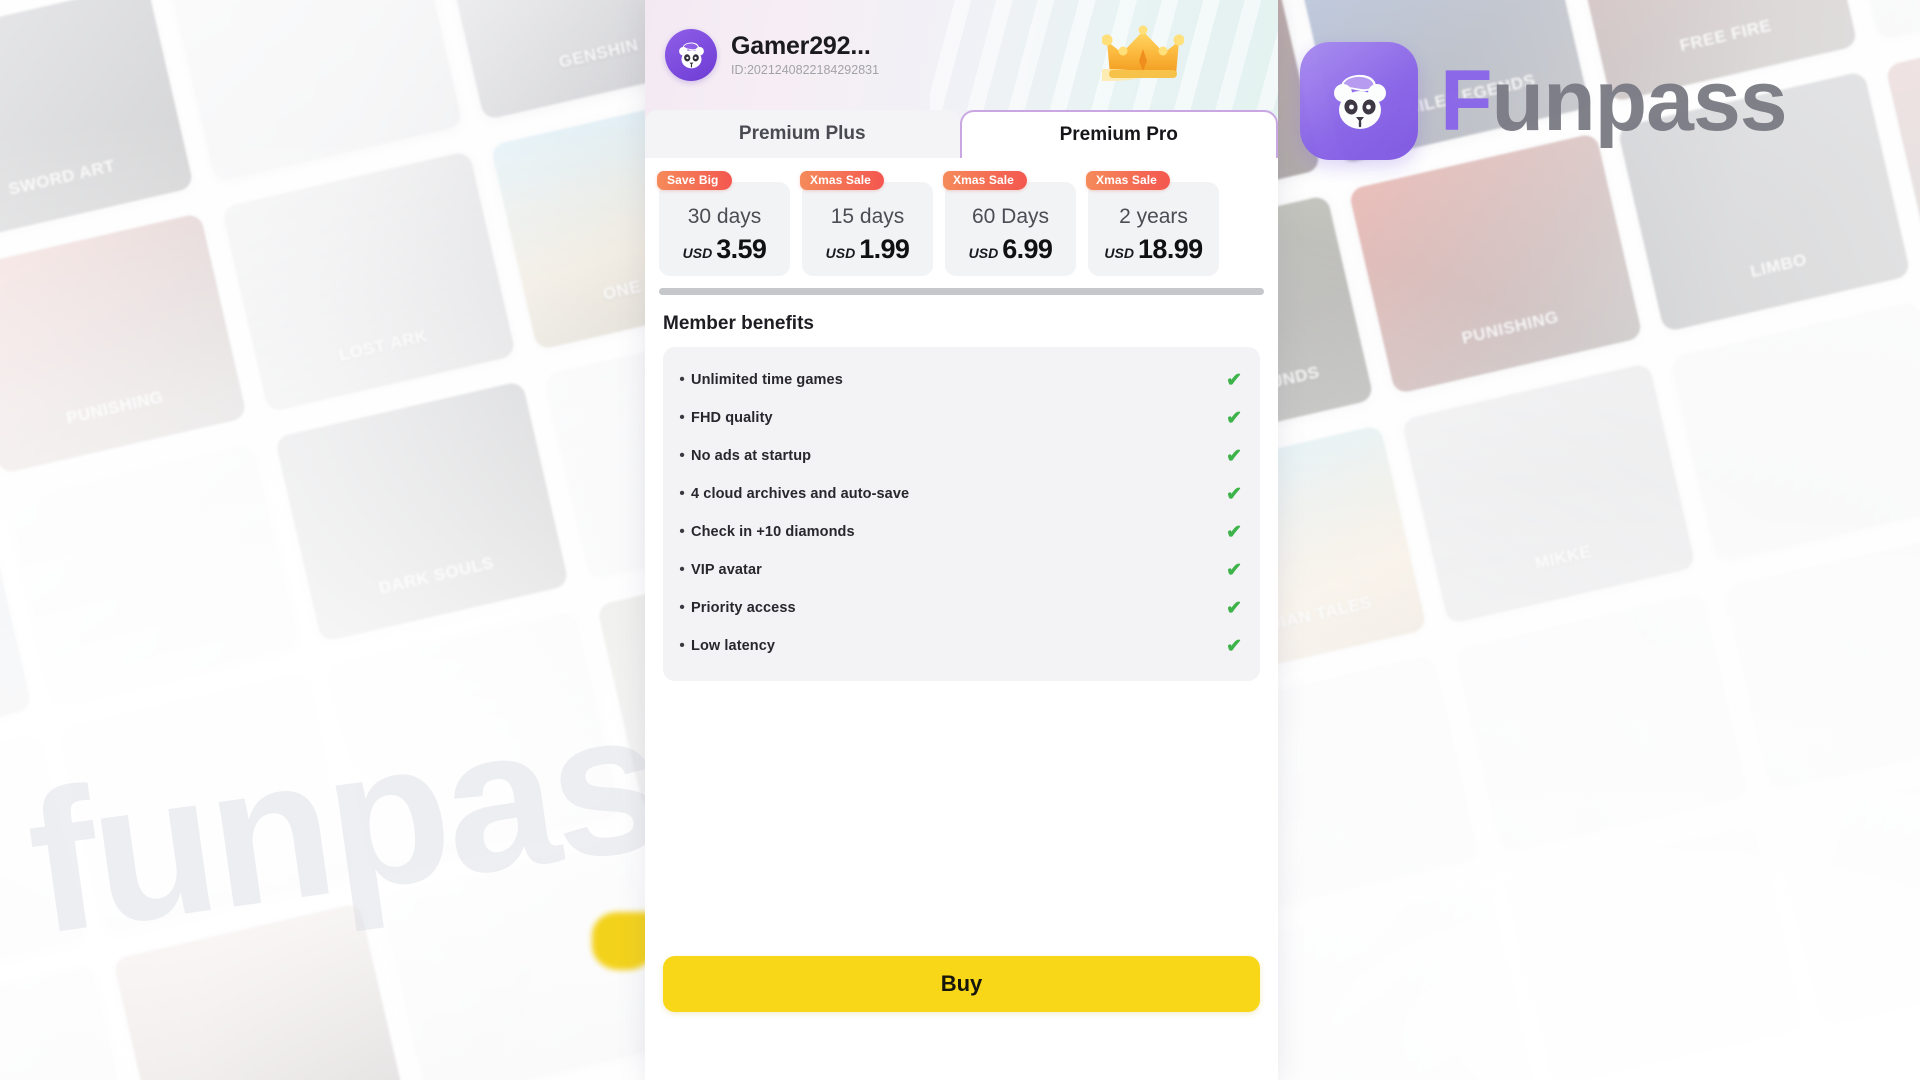  I want to click on funpass-panda-logo-icon, so click(1359, 101).